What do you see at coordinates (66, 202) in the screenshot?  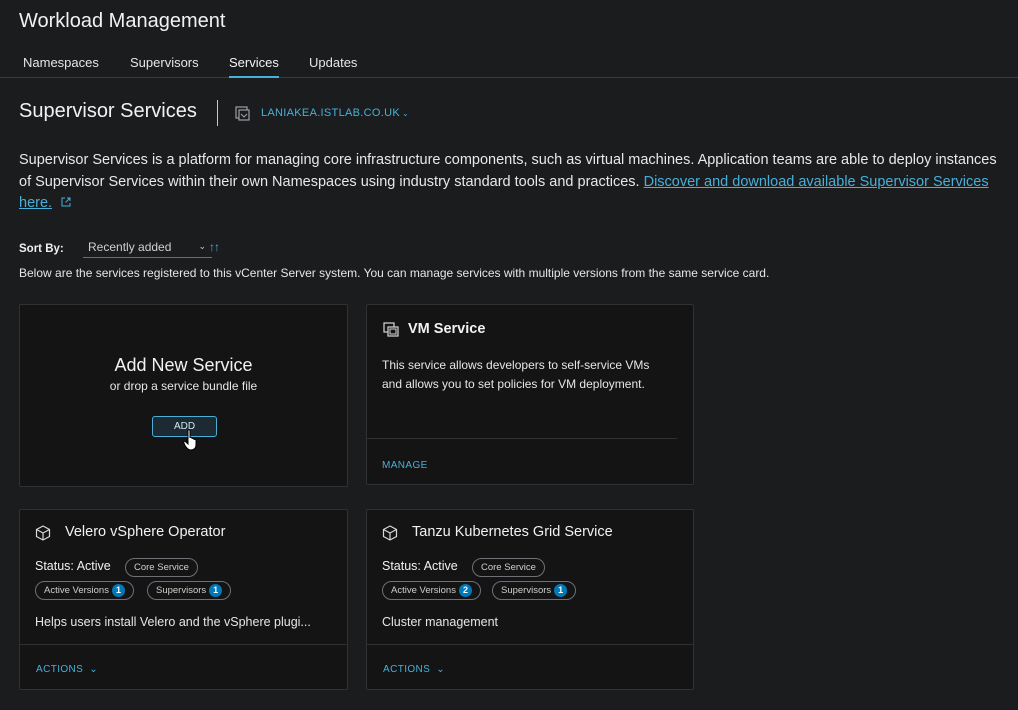 I see `external-link-icon` at bounding box center [66, 202].